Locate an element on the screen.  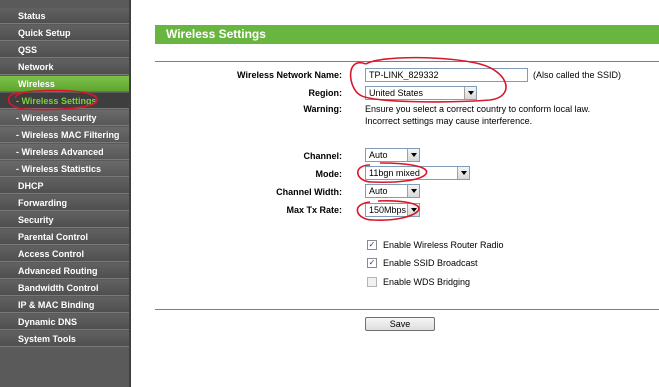
sidebar-item-quick-setup: Quick Setup is located at coordinates (64, 33).